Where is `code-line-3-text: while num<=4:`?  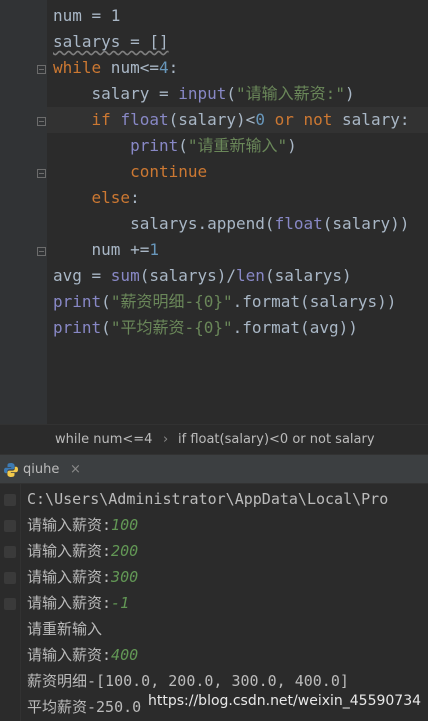
code-line-3-text: while num<=4: is located at coordinates (116, 67).